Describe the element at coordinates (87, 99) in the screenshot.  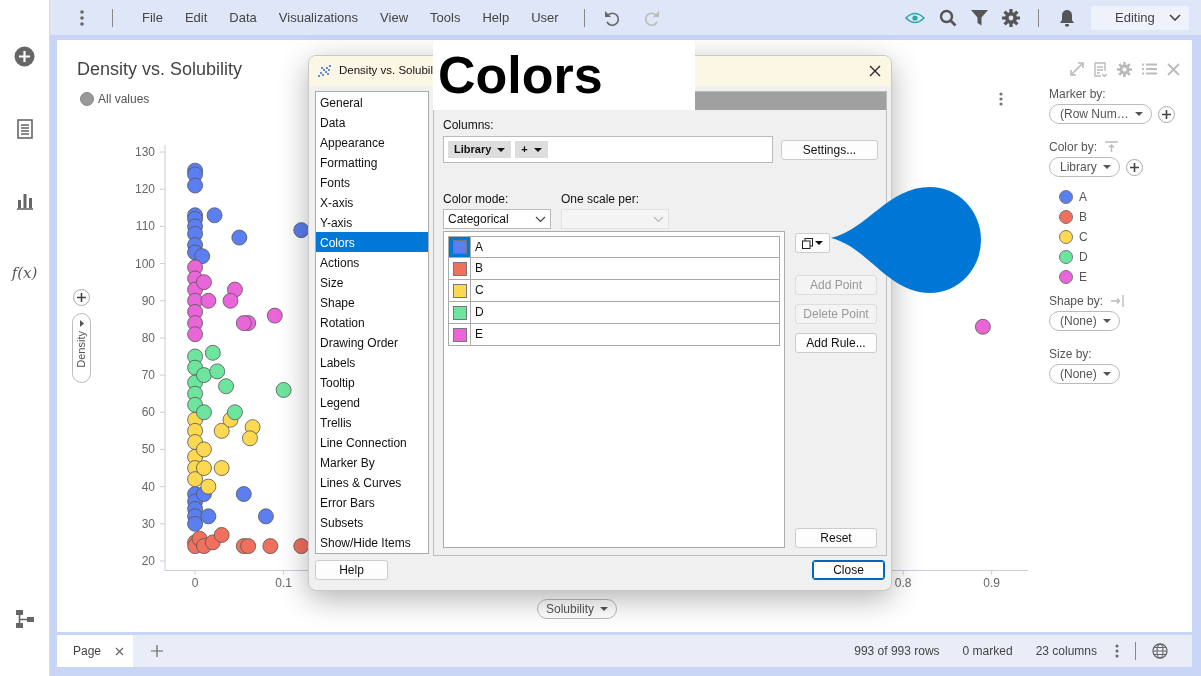
I see `legend-dot` at that location.